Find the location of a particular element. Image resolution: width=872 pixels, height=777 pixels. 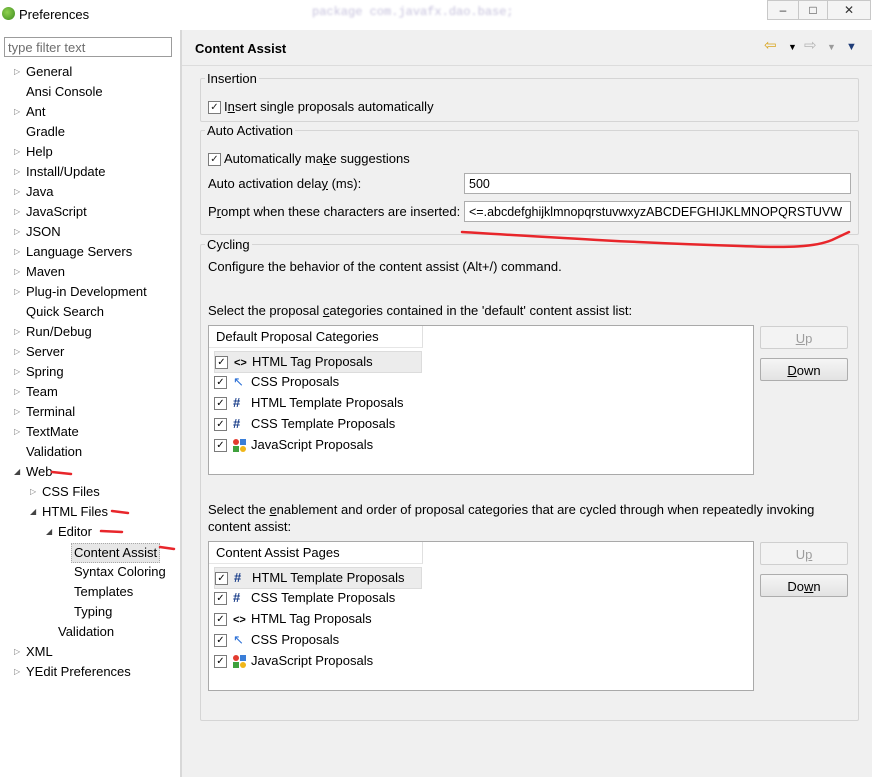

editor-underline-mark is located at coordinates (111, 531).